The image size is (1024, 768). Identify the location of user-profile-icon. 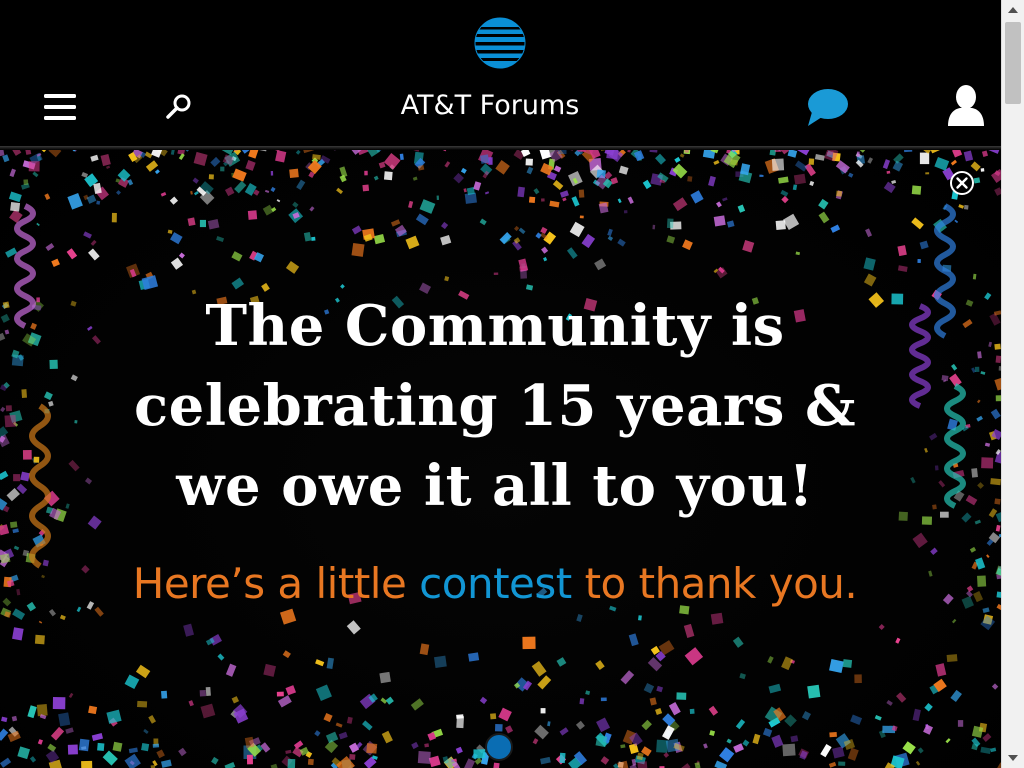
(966, 106).